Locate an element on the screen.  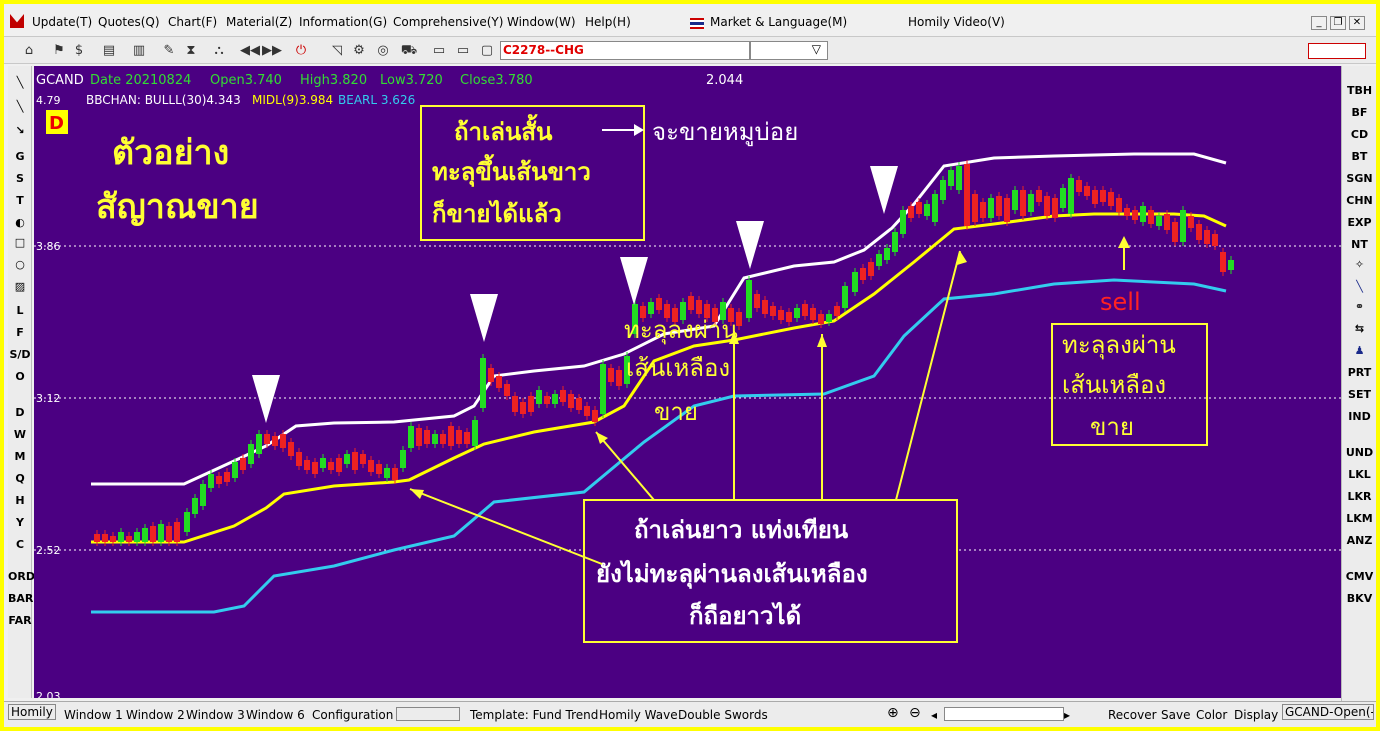
menu-update: Update(T) is located at coordinates (62, 22).